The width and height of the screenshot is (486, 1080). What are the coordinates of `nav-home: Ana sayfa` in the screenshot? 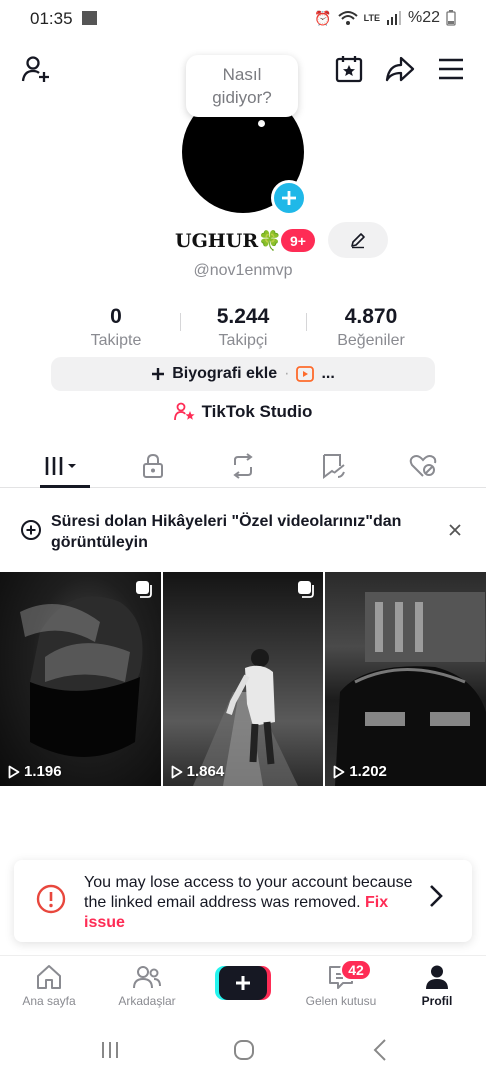 It's located at (49, 986).